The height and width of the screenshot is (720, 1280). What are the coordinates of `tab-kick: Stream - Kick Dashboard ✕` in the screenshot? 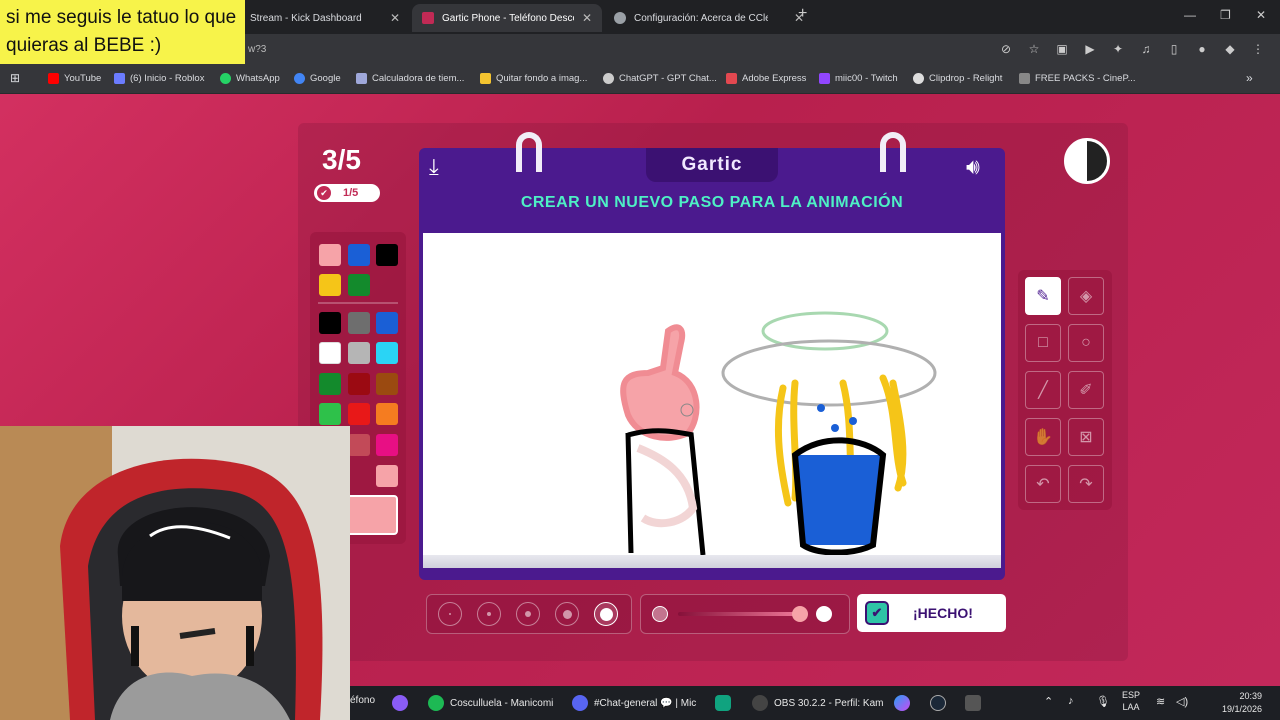 It's located at (325, 18).